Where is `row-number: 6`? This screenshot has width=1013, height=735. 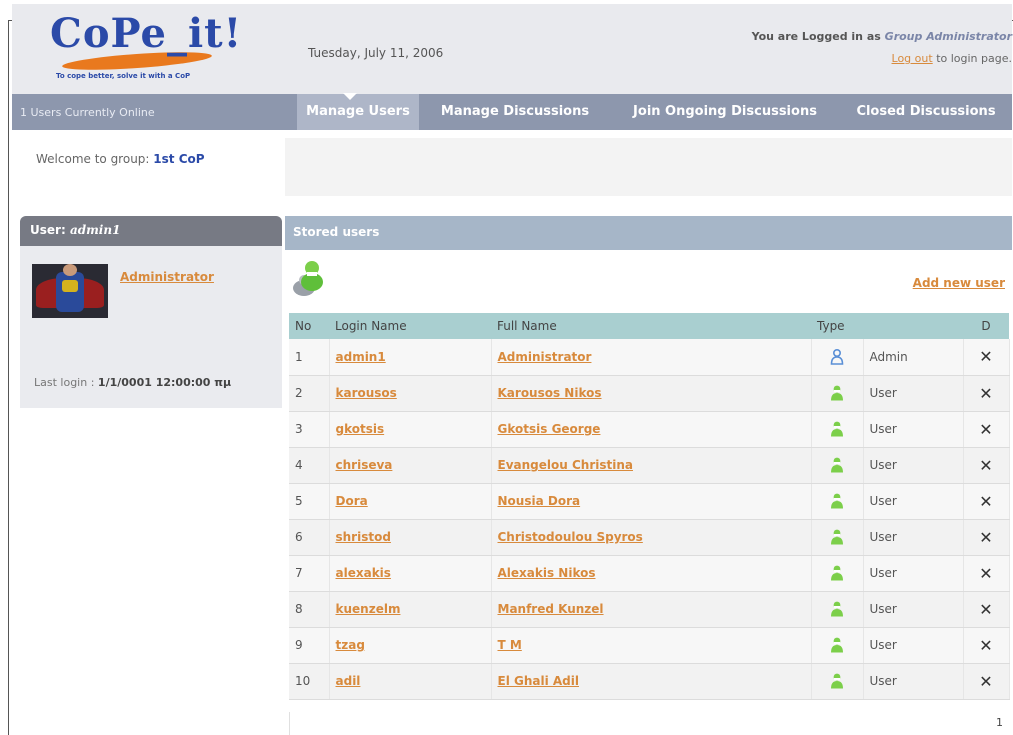
row-number: 6 is located at coordinates (309, 537).